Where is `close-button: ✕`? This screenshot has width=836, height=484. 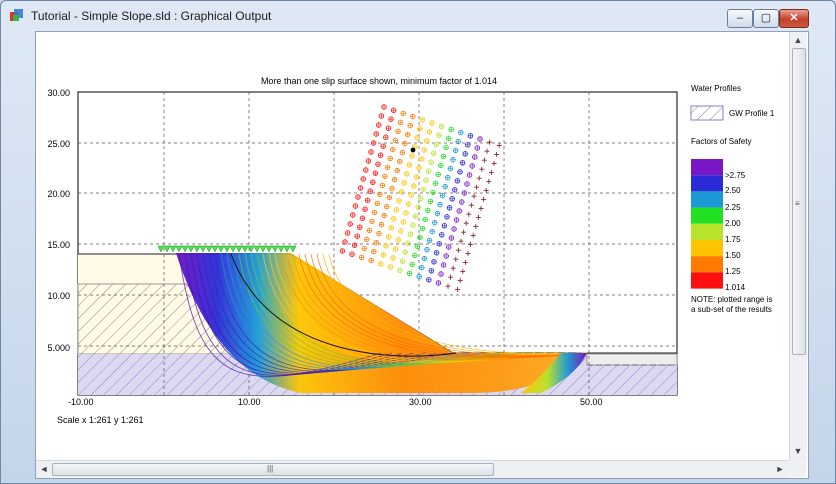 close-button: ✕ is located at coordinates (794, 18).